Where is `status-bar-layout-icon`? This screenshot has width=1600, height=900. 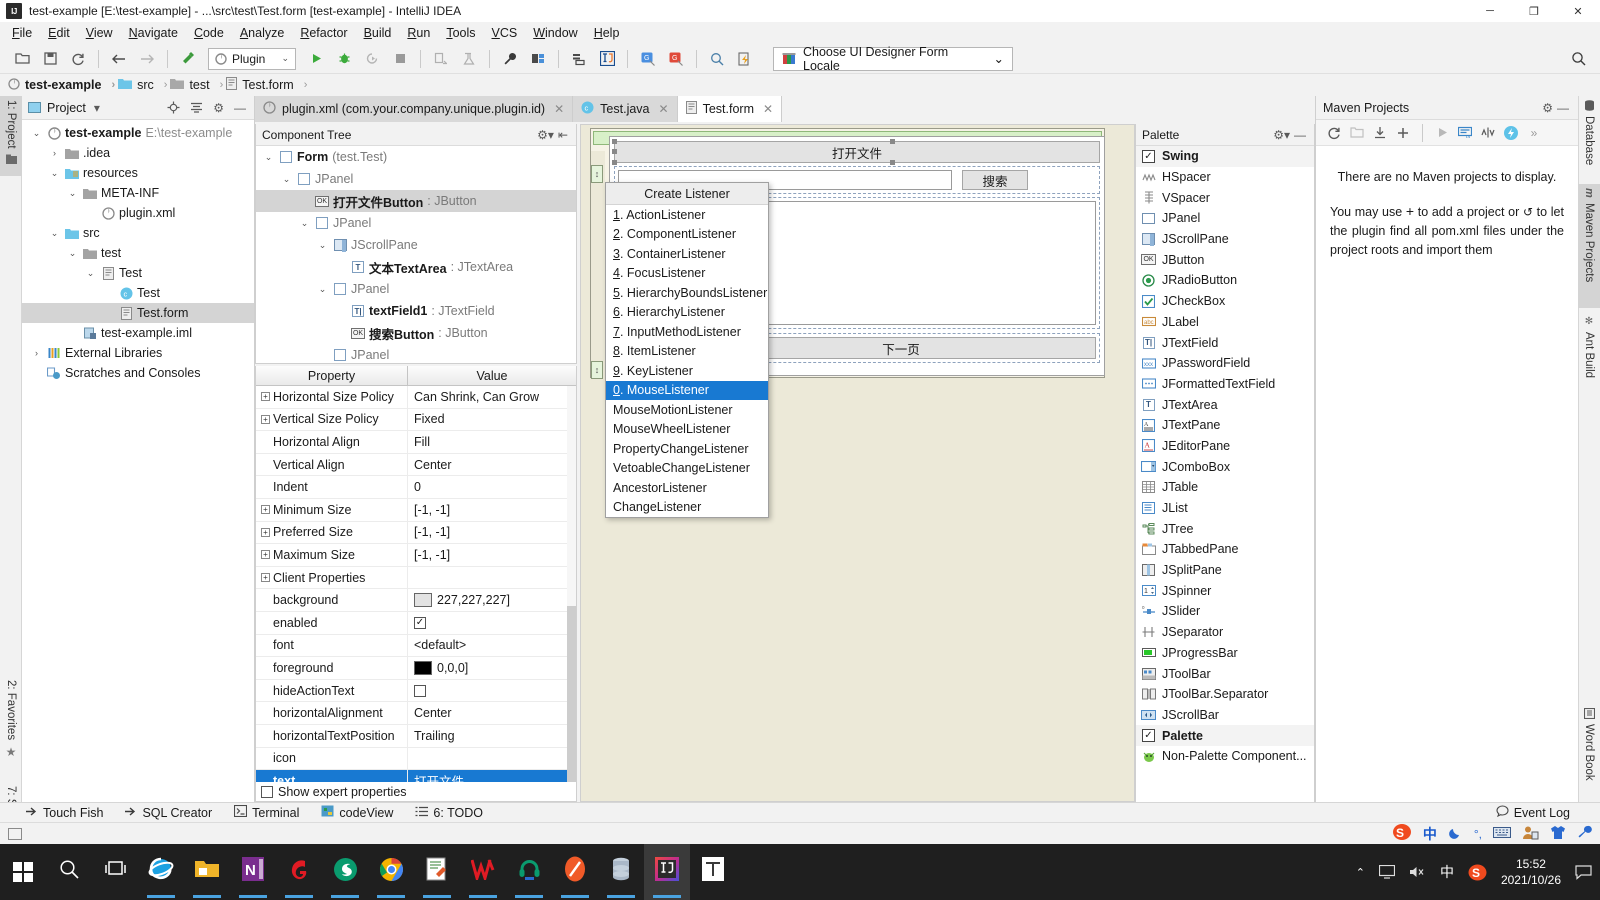 status-bar-layout-icon is located at coordinates (15, 833).